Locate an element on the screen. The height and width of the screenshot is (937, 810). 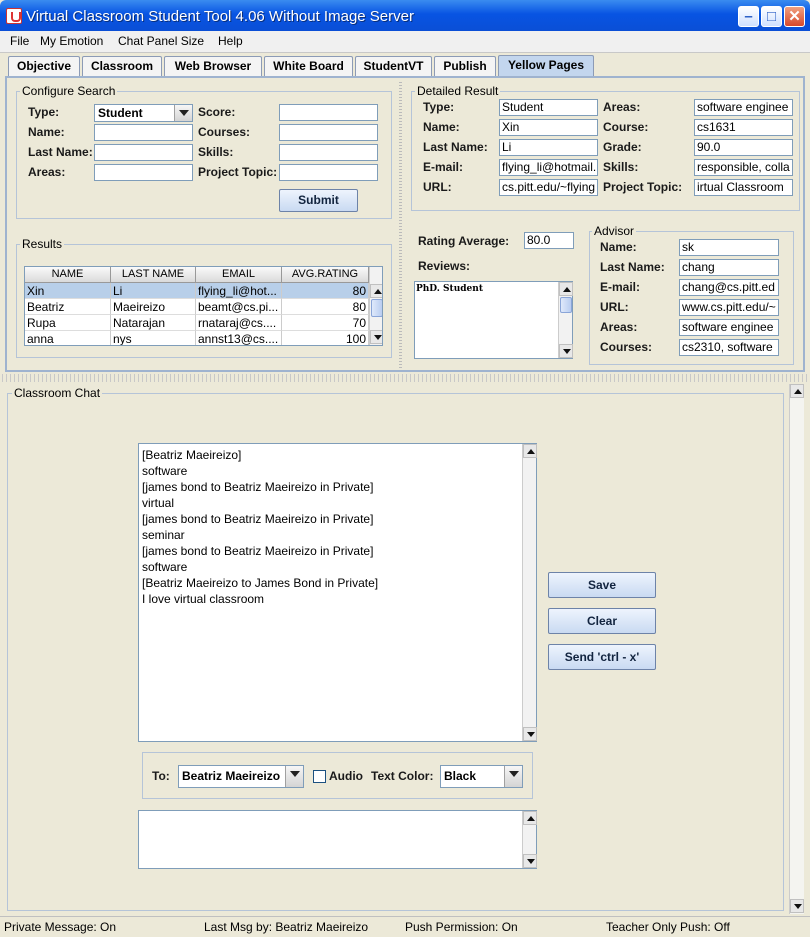
table-row: Rupa Natarajan rnataraj@cs.... 70 is located at coordinates (197, 323).